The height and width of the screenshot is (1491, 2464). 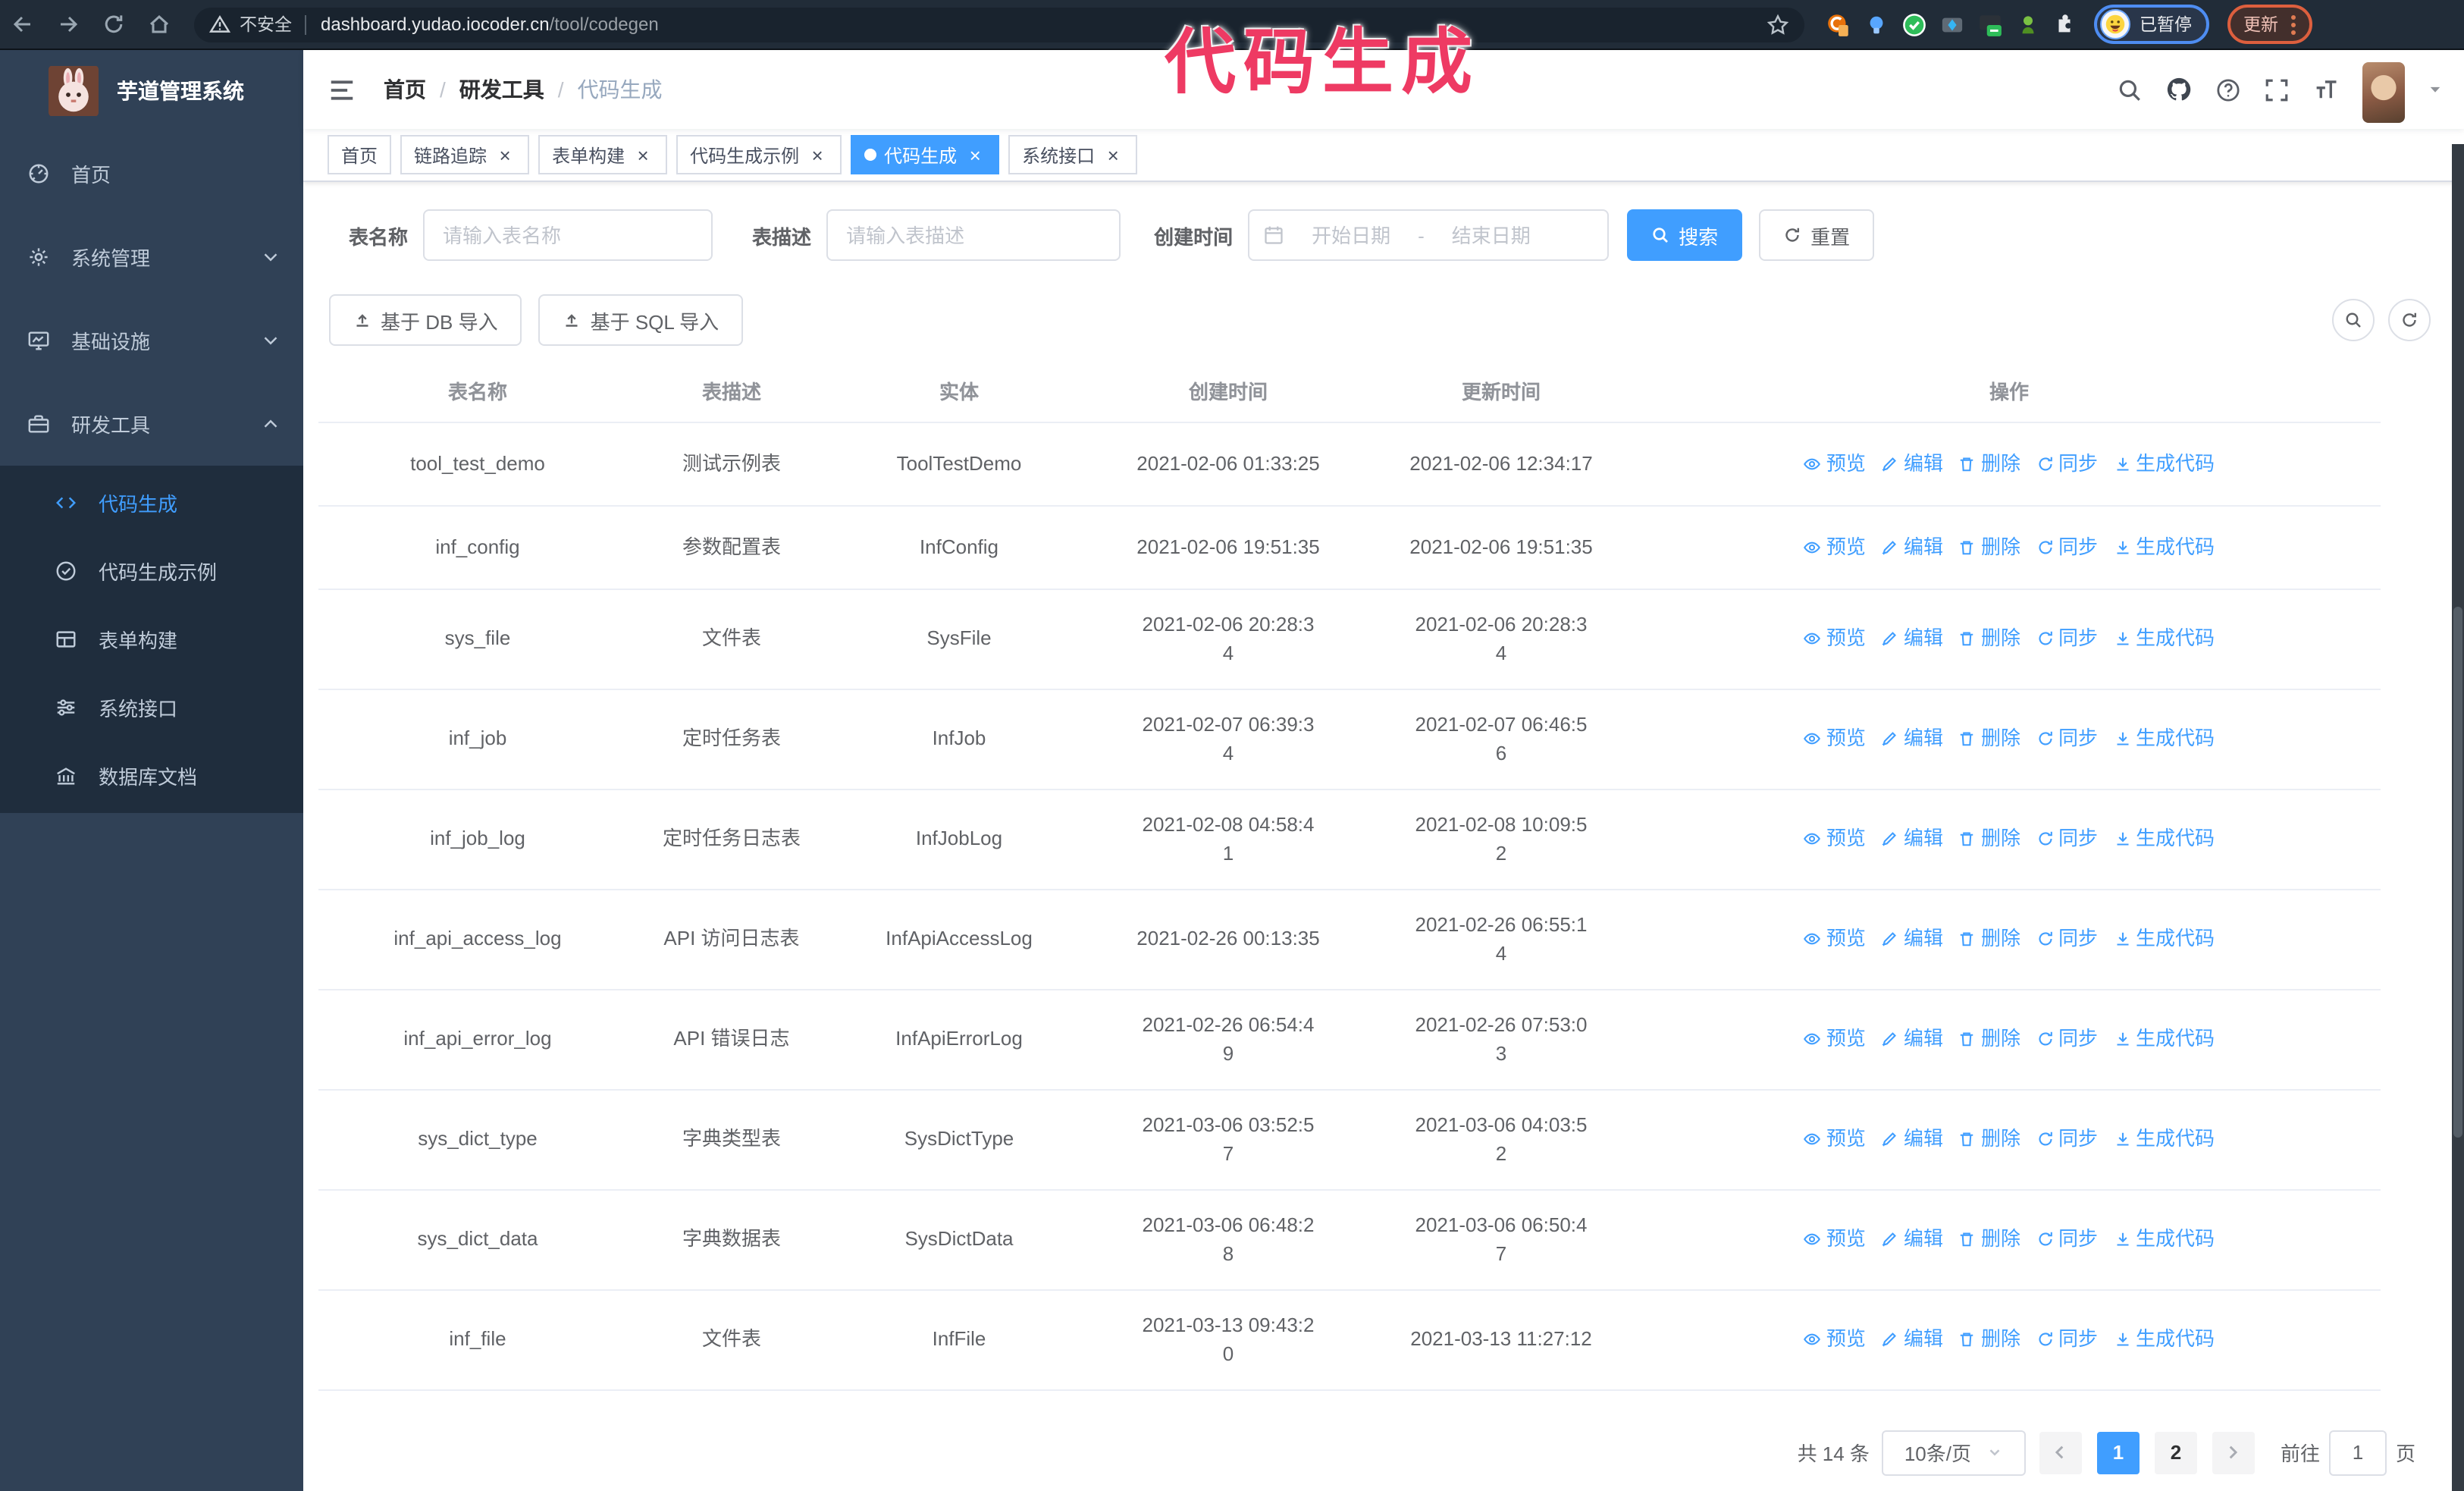 I want to click on page-number-2: 2, so click(x=2176, y=1452).